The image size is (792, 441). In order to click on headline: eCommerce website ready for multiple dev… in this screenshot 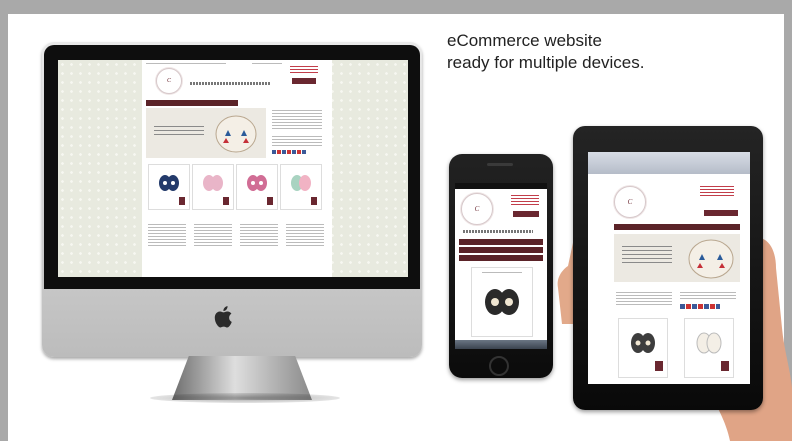, I will do `click(545, 52)`.